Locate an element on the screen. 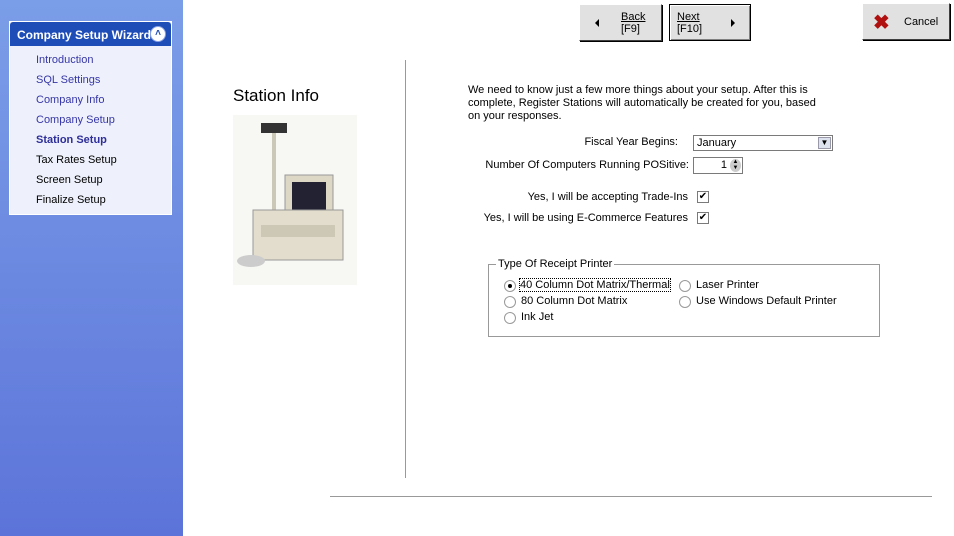  trade-ins-label: Yes, I will be accepting Trade-Ins is located at coordinates (607, 197).